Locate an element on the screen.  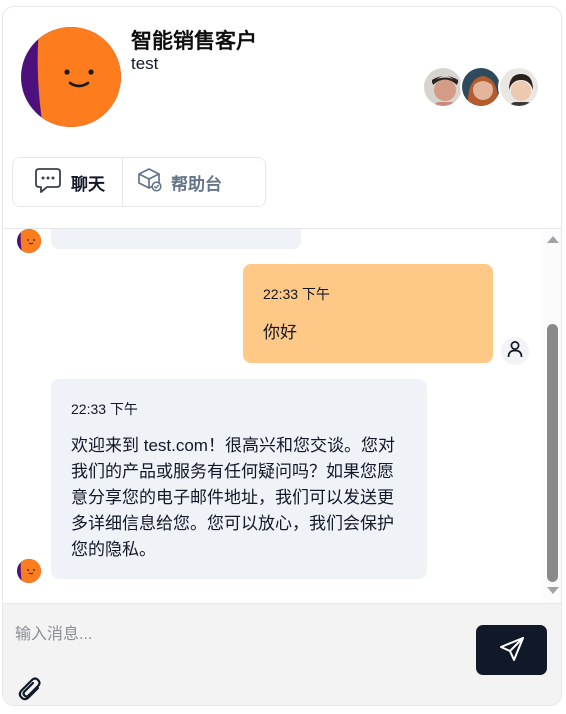
message-composer is located at coordinates (282, 654).